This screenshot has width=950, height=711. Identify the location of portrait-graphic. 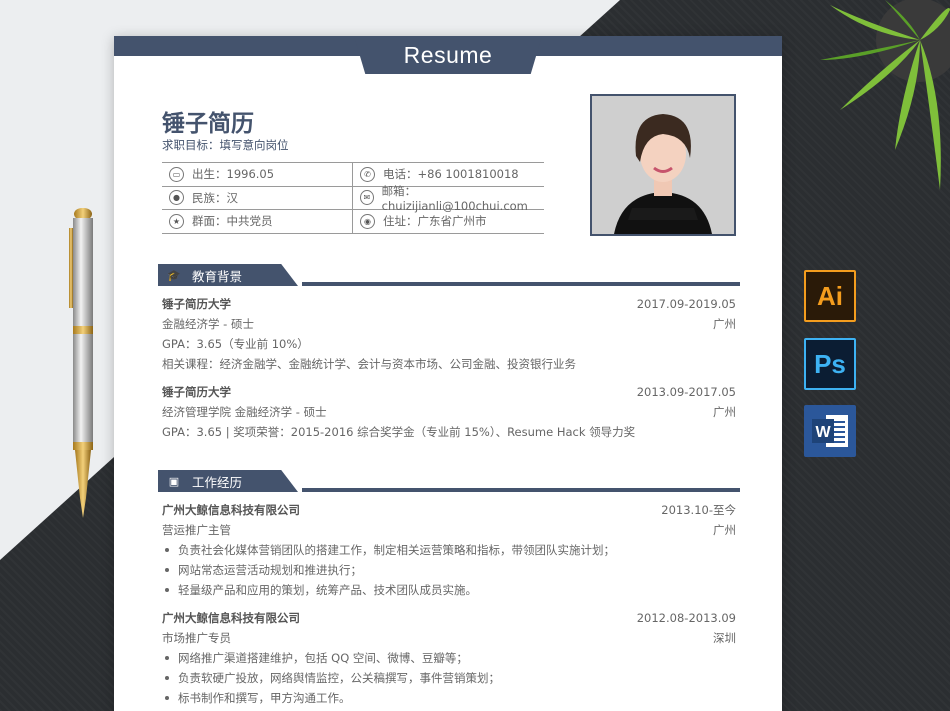
(663, 165).